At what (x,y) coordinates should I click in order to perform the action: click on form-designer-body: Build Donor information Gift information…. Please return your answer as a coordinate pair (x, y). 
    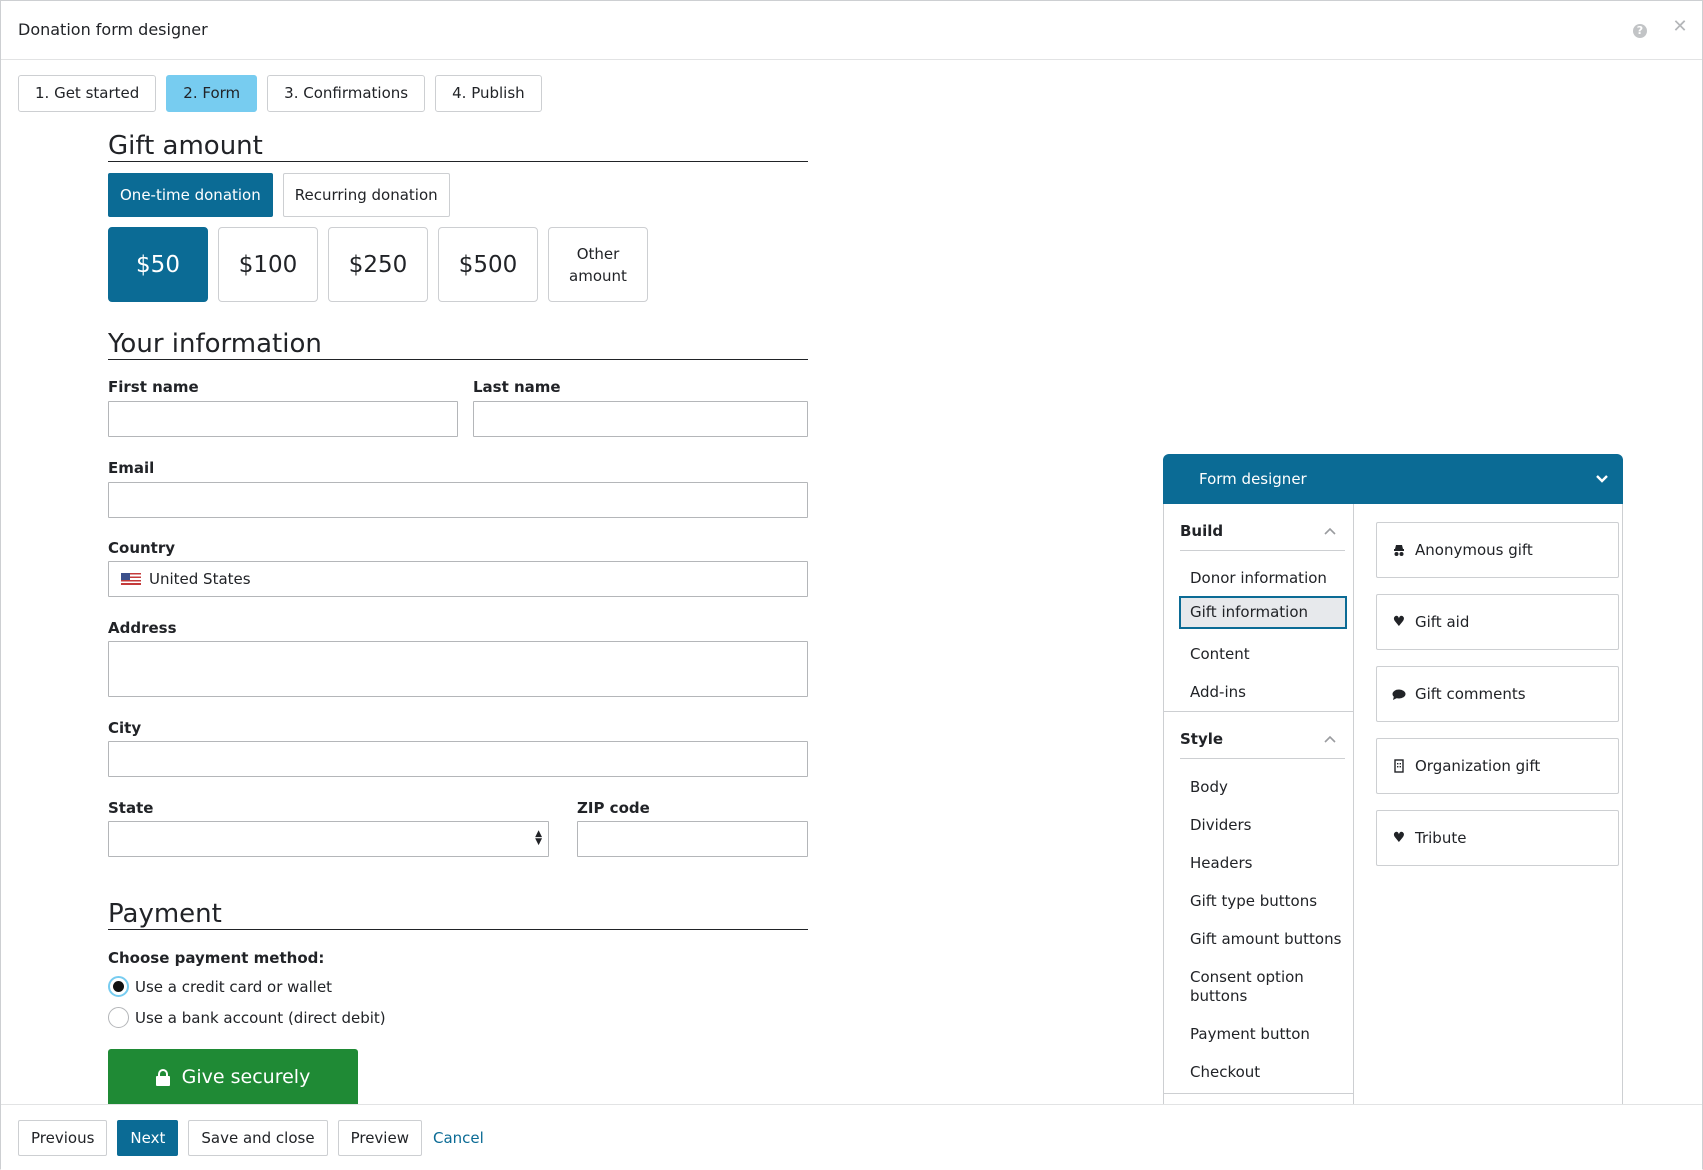
    Looking at the image, I should click on (1393, 804).